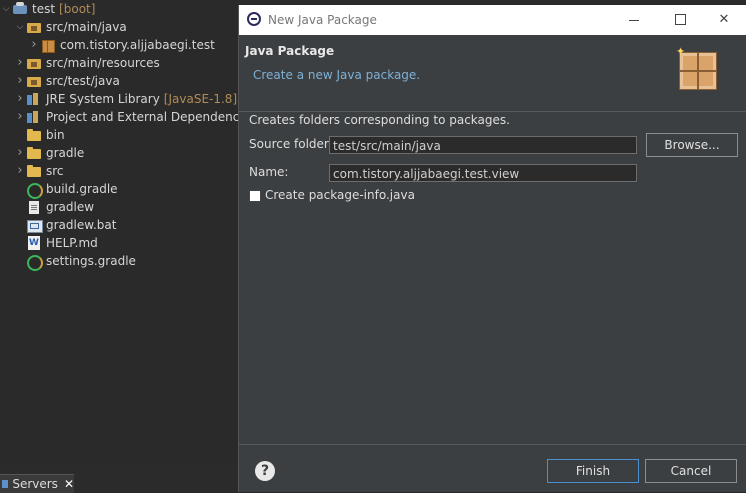 The height and width of the screenshot is (493, 746). I want to click on tree-item-label: gradle, so click(65, 153).